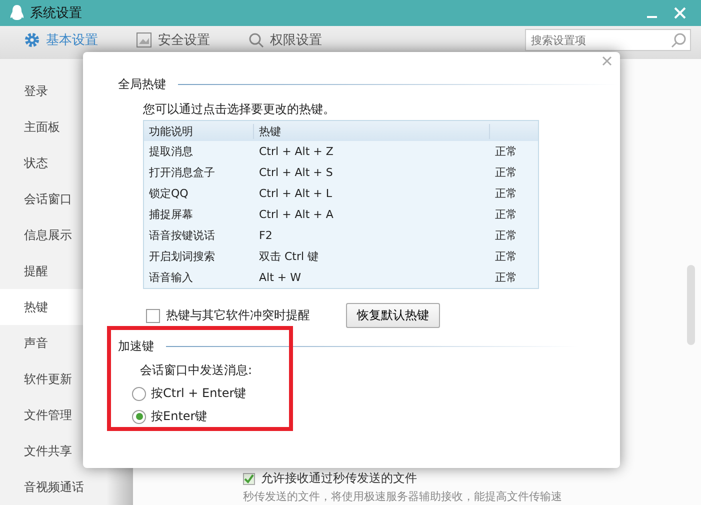  What do you see at coordinates (372, 214) in the screenshot?
I see `table-cell: Ctrl + Alt + A` at bounding box center [372, 214].